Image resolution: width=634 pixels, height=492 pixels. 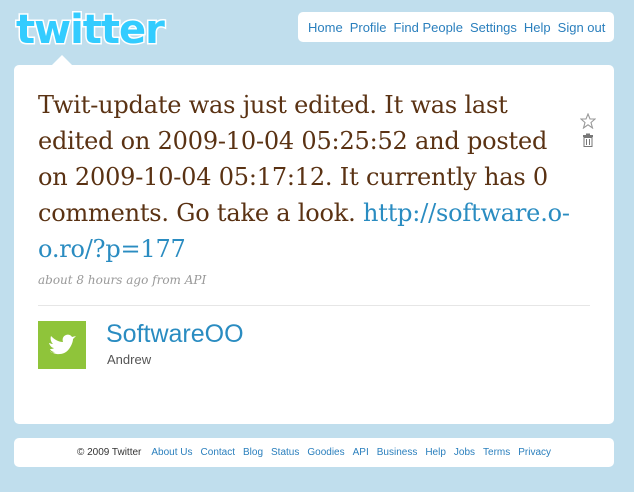 What do you see at coordinates (368, 27) in the screenshot?
I see `nav-profile: Profile` at bounding box center [368, 27].